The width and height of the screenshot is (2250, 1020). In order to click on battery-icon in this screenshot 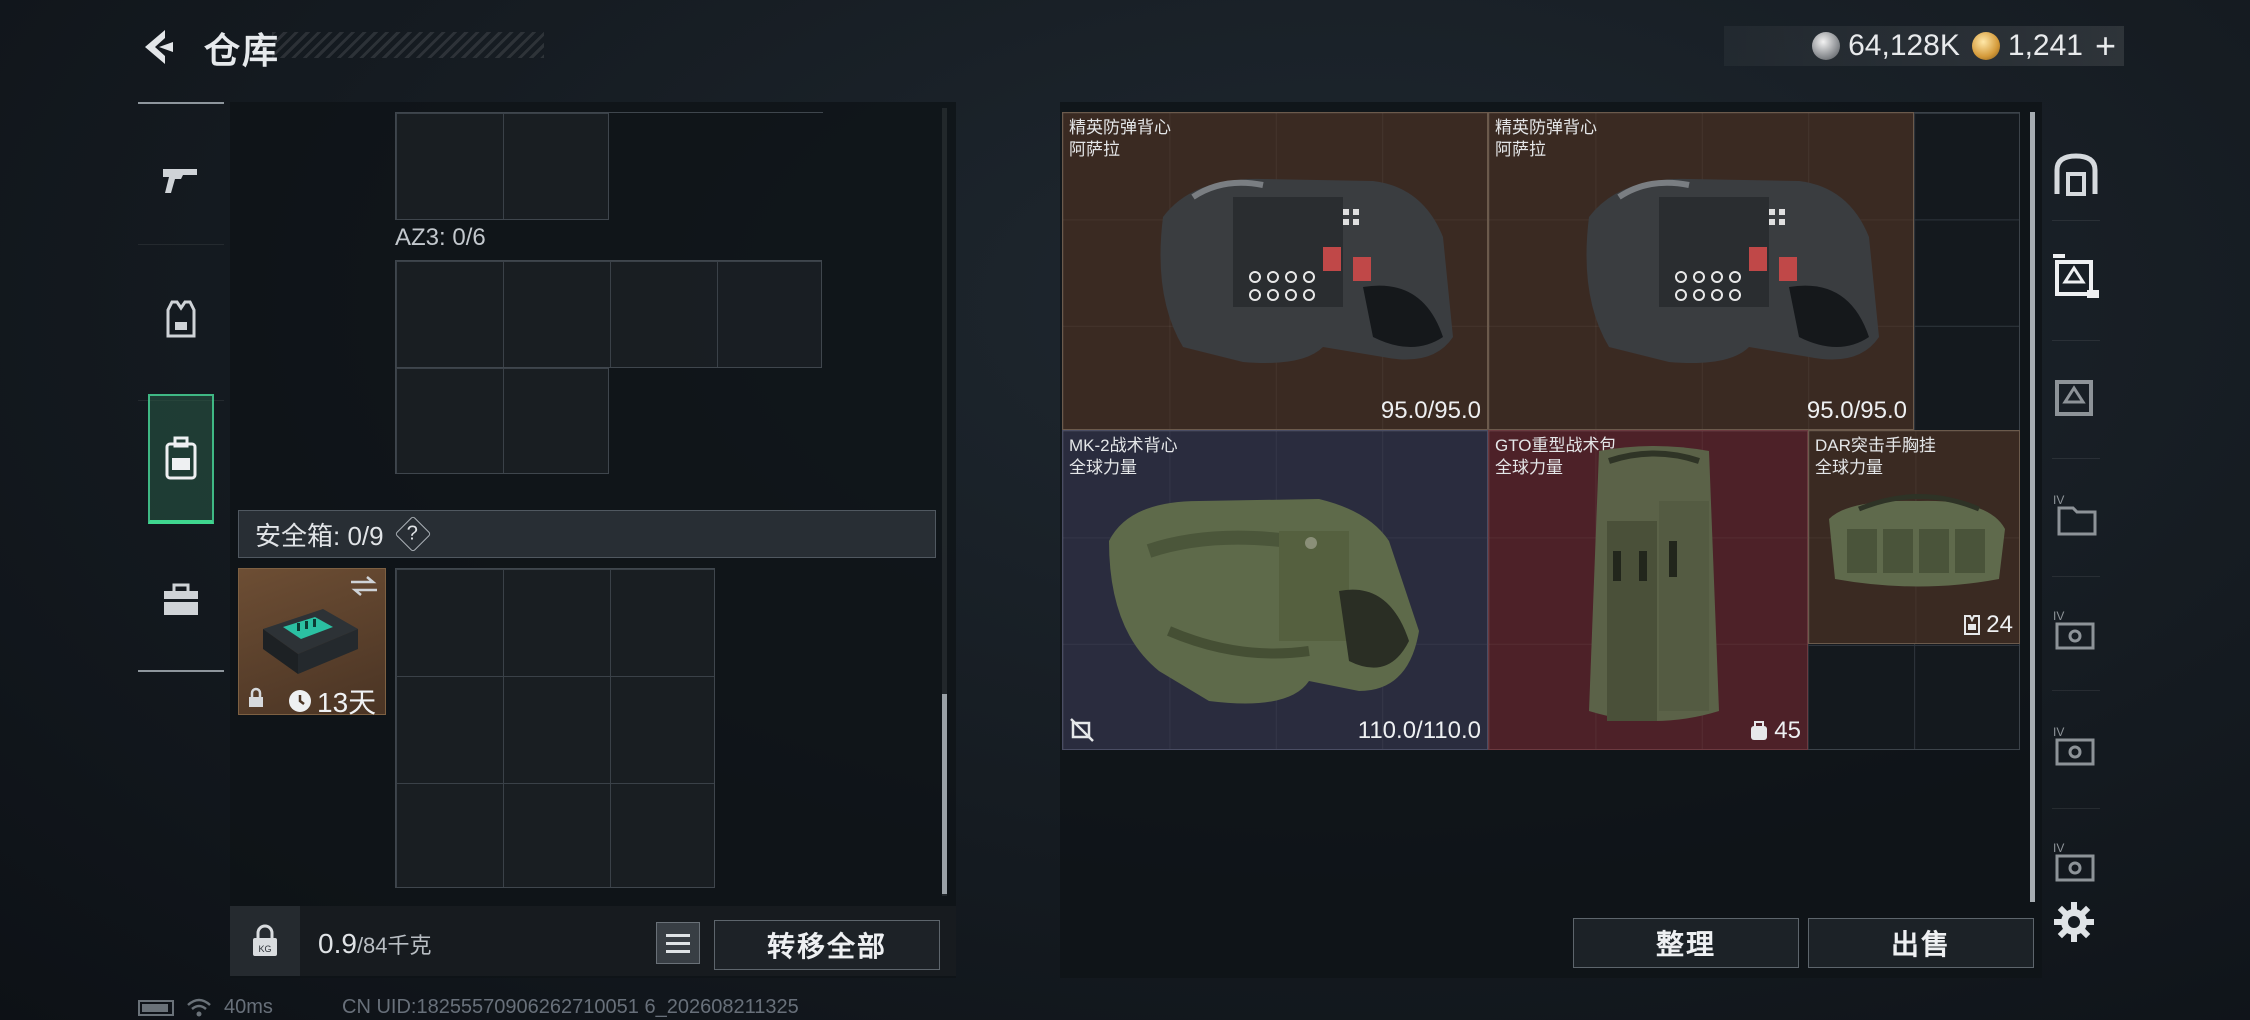, I will do `click(156, 1007)`.